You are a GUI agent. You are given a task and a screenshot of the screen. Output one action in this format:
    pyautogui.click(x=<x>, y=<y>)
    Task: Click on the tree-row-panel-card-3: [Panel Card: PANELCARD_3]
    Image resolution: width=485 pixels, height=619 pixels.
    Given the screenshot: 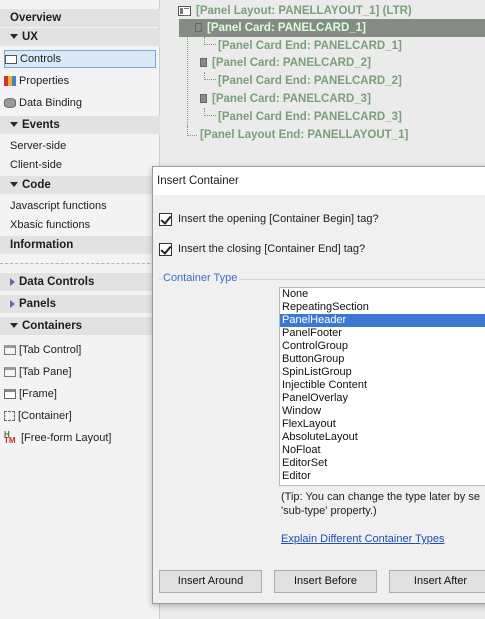 What is the action you would take?
    pyautogui.click(x=285, y=99)
    